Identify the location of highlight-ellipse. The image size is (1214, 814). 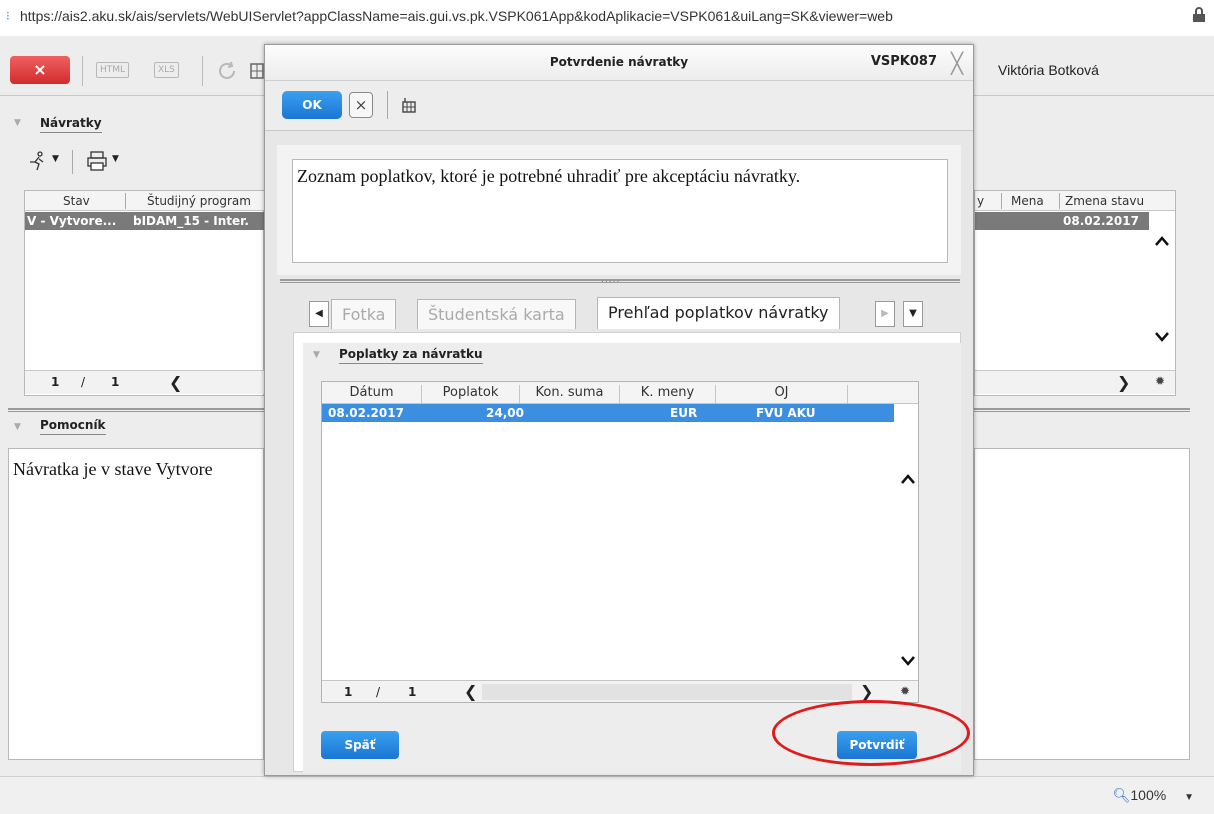
(871, 733).